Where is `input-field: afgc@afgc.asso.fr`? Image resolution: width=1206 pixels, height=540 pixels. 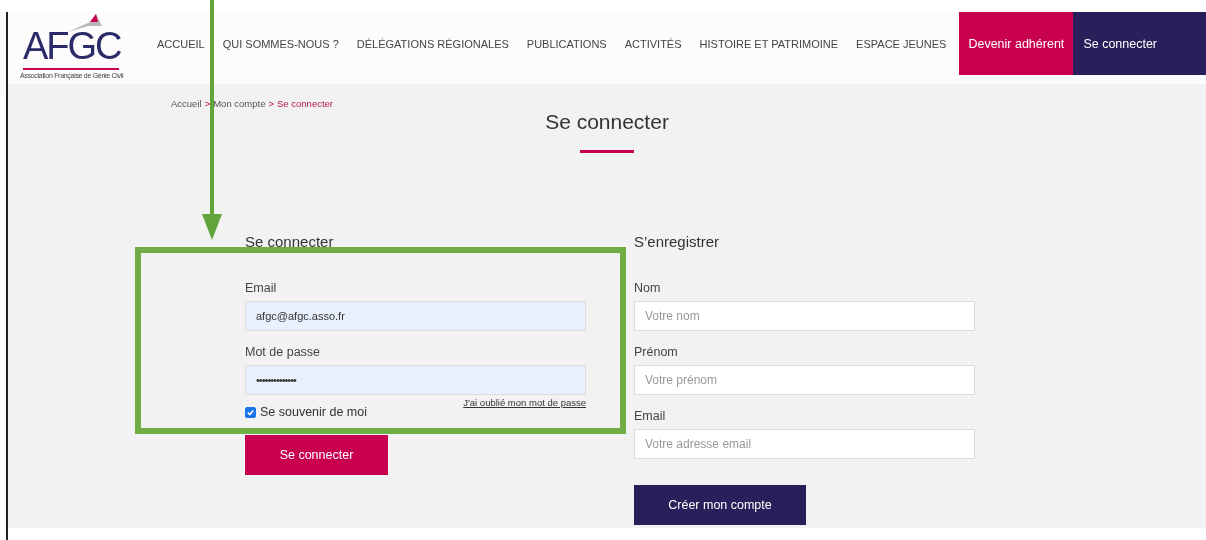 input-field: afgc@afgc.asso.fr is located at coordinates (415, 316).